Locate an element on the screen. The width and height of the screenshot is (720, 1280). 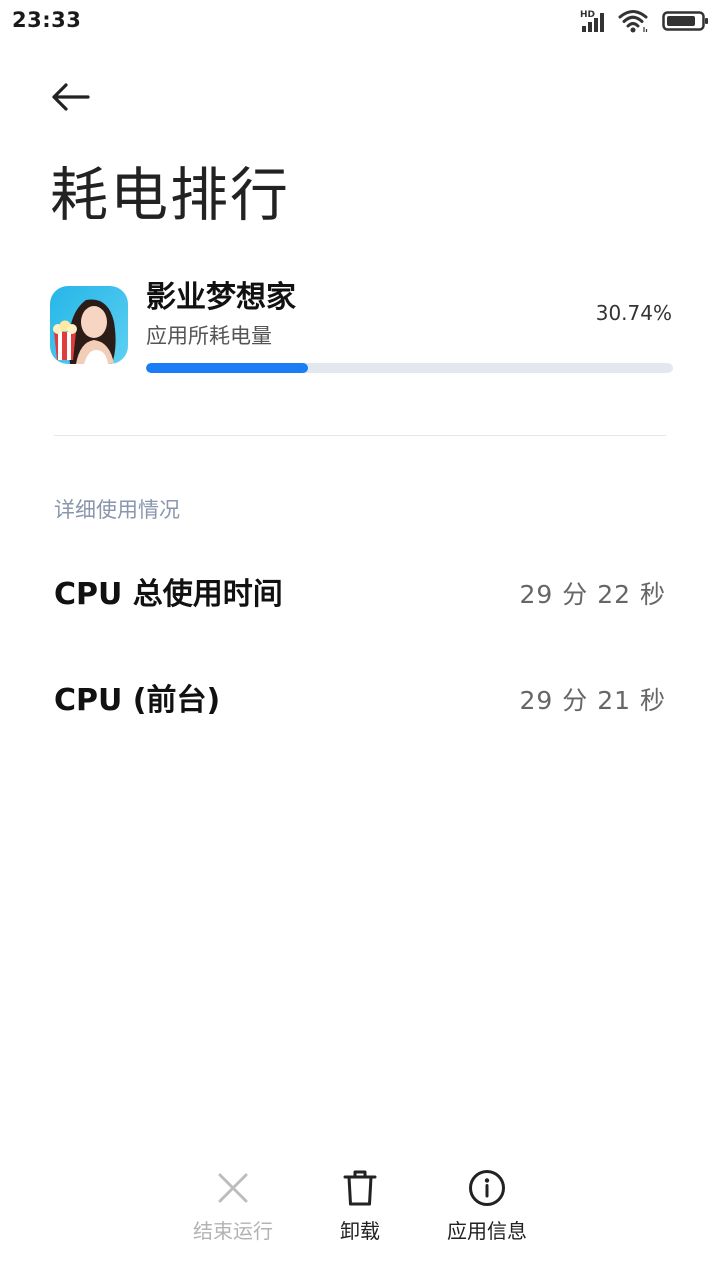
page-title: 耗电排行 is located at coordinates (170, 195).